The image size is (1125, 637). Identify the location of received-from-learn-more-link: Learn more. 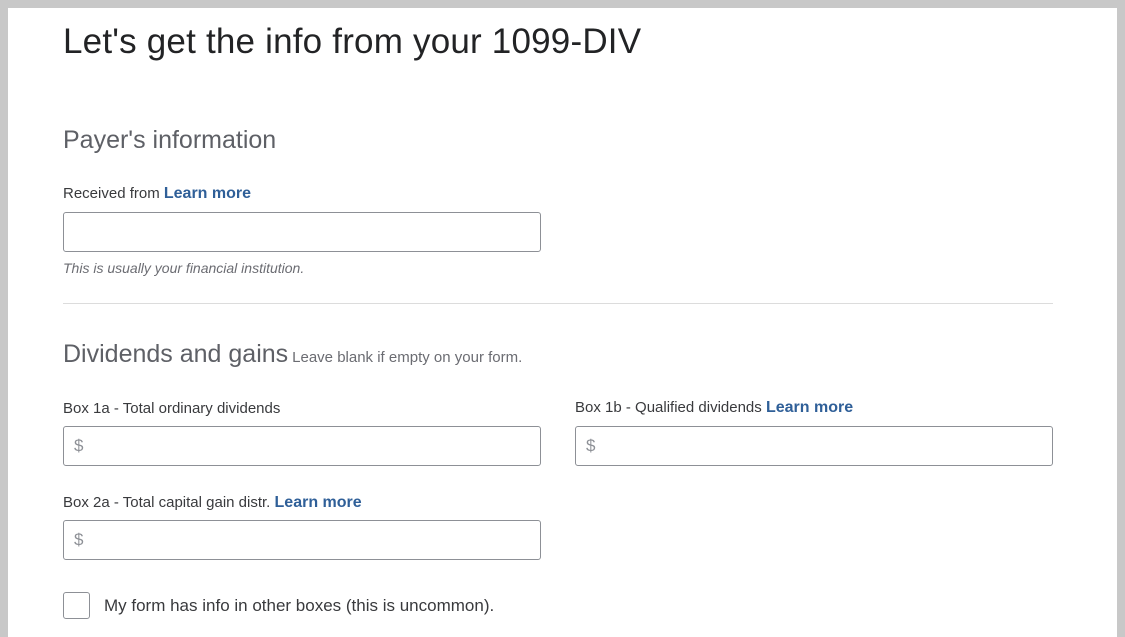
(207, 193).